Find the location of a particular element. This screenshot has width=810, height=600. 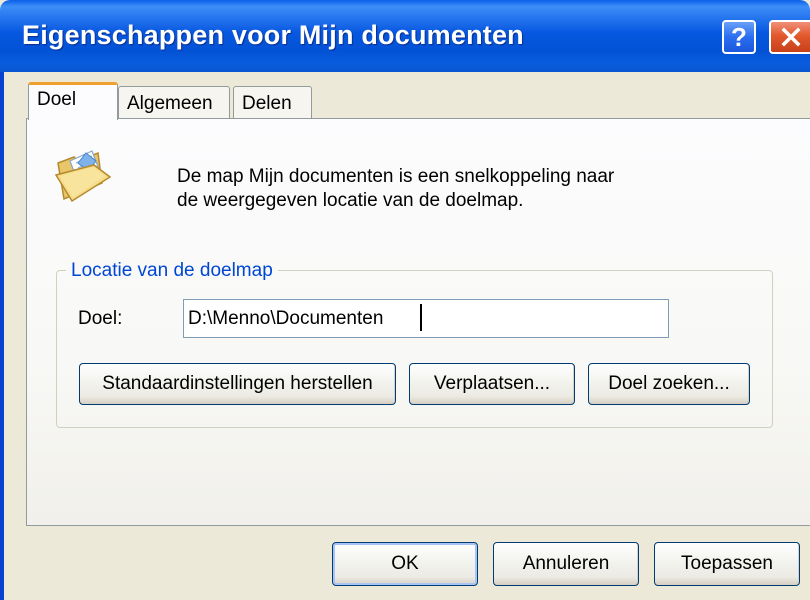

doel-label: Doel: is located at coordinates (100, 318).